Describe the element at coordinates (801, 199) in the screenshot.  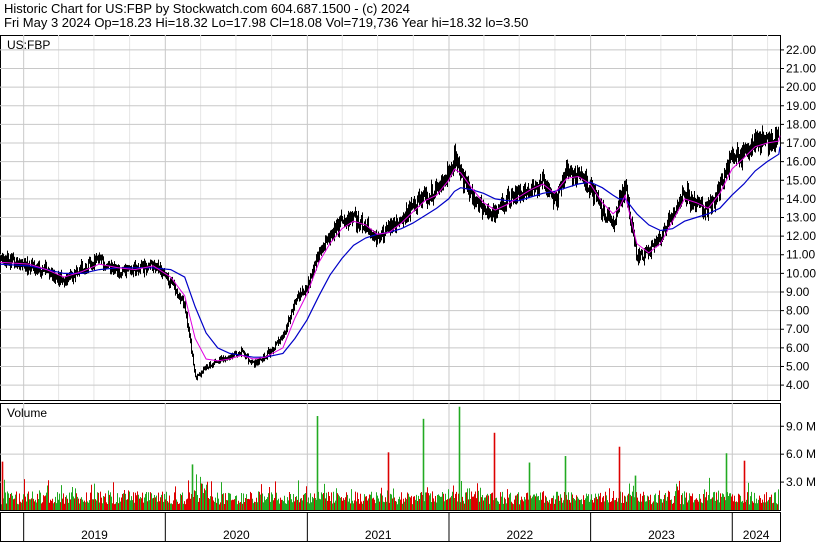
I see `price-tick-label: 14.00` at that location.